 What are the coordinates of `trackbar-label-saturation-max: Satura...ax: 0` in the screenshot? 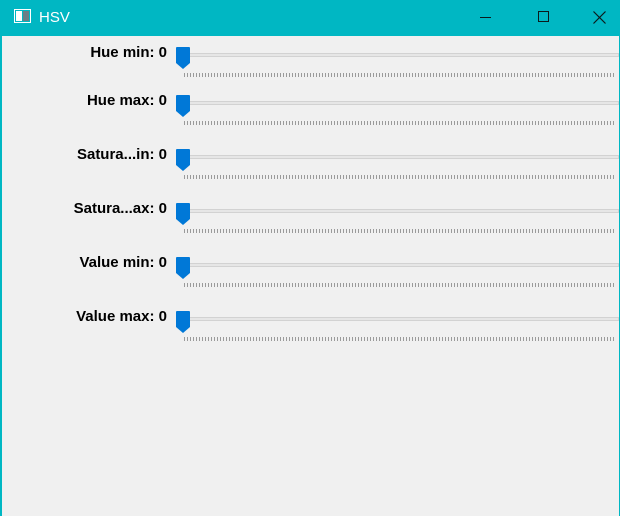 It's located at (120, 208).